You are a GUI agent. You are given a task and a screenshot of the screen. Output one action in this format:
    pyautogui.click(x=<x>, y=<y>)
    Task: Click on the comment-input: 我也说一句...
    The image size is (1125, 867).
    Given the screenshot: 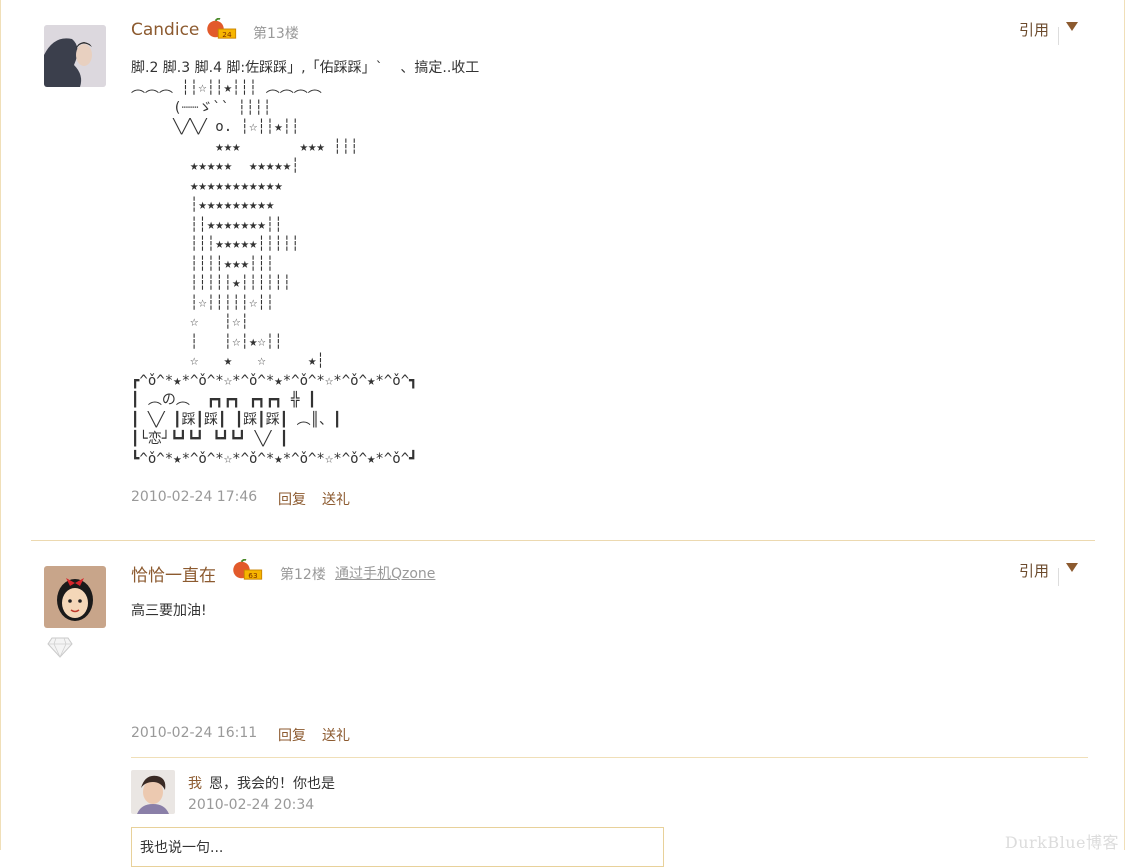 What is the action you would take?
    pyautogui.click(x=397, y=847)
    